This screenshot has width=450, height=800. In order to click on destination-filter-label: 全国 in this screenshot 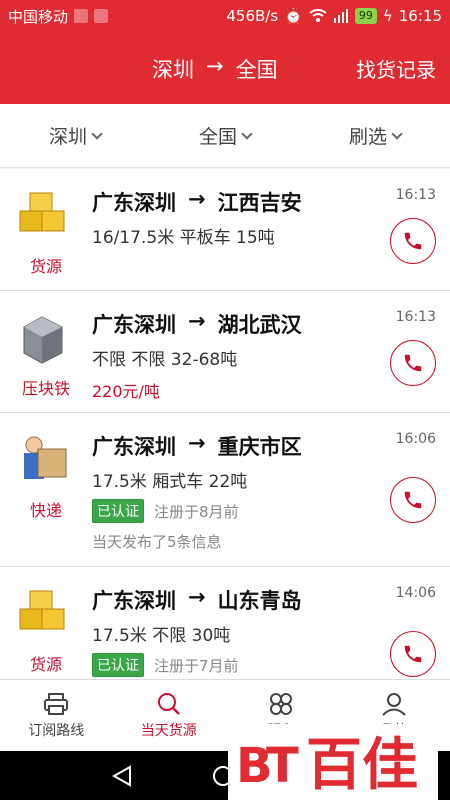, I will do `click(217, 137)`.